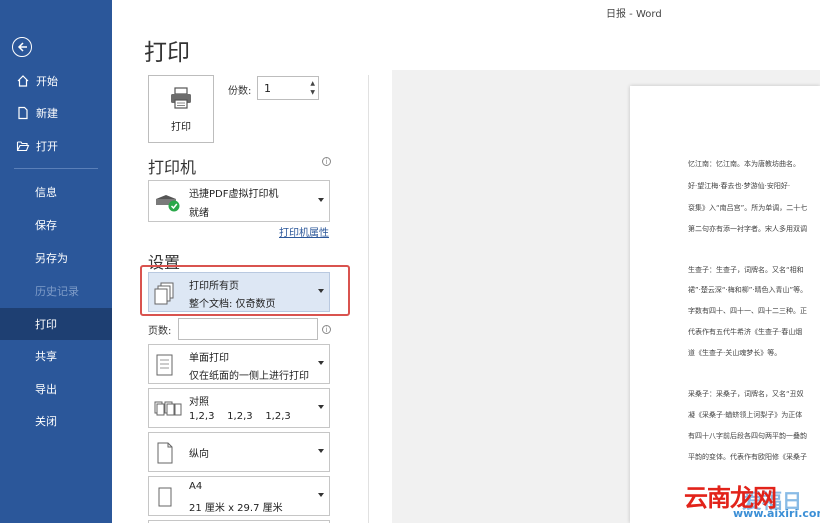  I want to click on preview-line: 道《生查子·关山魂梦长》等。, so click(735, 353).